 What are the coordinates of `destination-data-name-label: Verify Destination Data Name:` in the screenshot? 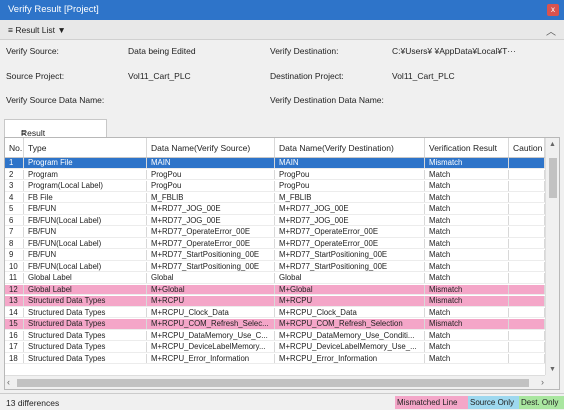 It's located at (327, 100).